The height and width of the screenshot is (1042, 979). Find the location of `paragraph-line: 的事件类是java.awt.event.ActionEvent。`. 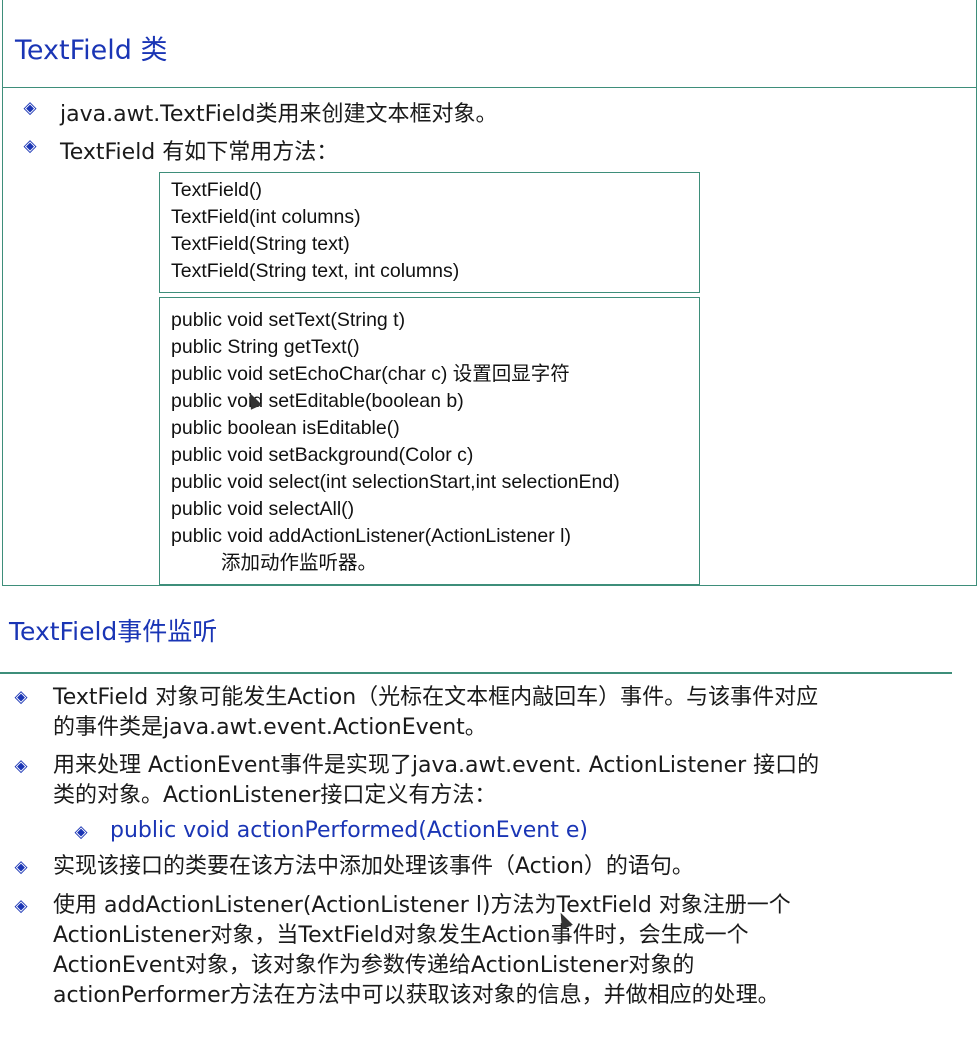

paragraph-line: 的事件类是java.awt.event.ActionEvent。 is located at coordinates (270, 727).